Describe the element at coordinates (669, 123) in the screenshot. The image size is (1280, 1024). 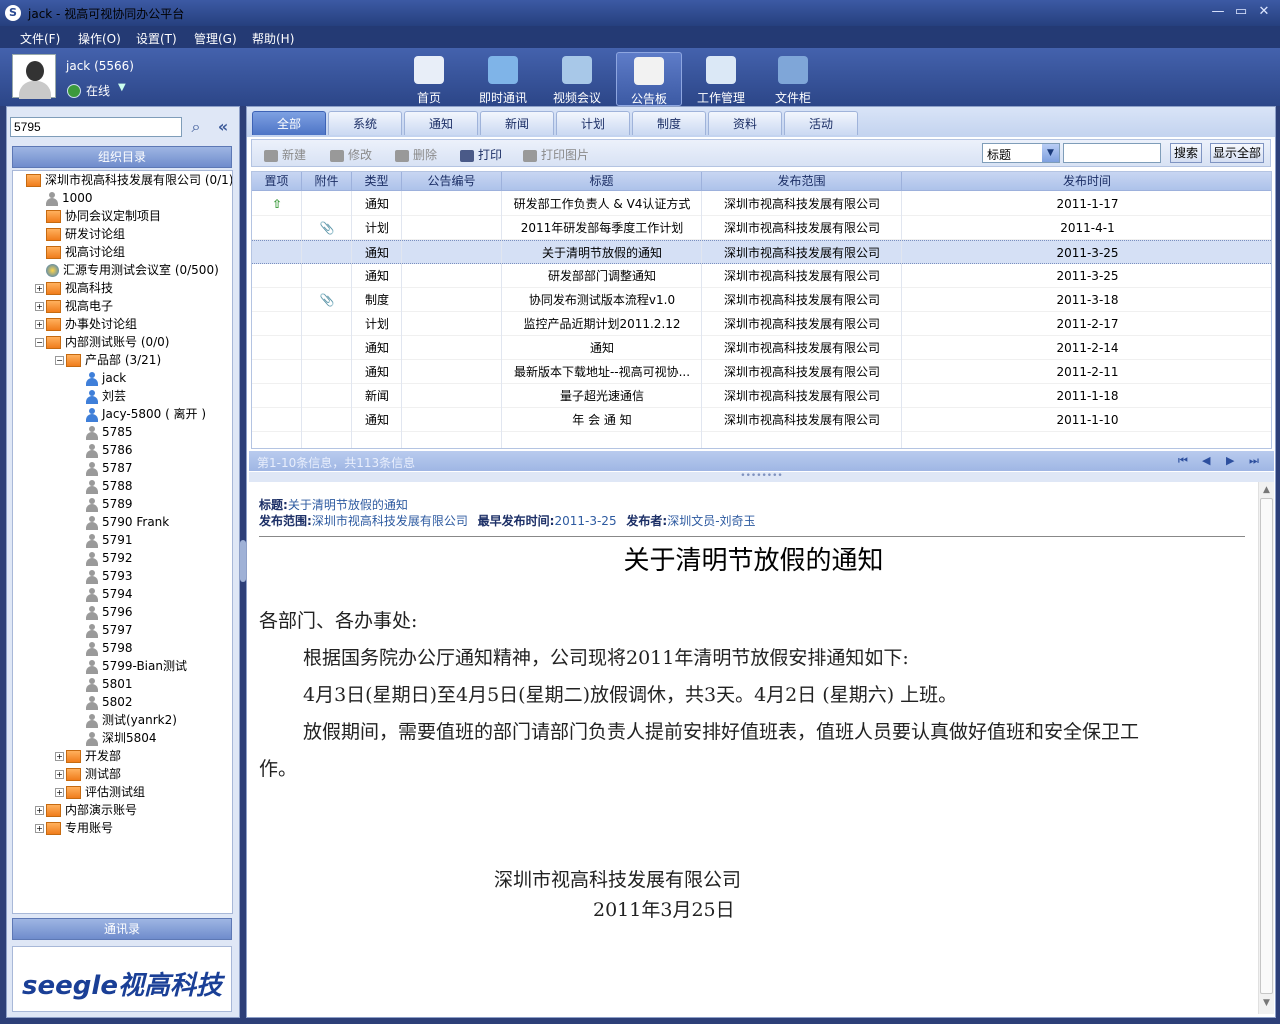
I see `tab-5: 制度` at that location.